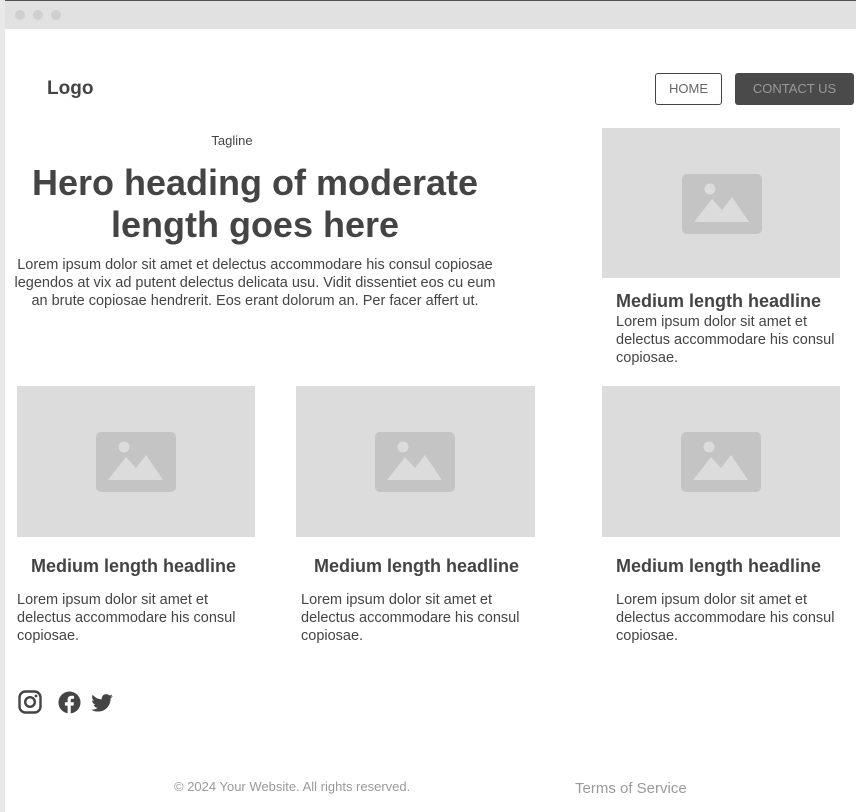 The height and width of the screenshot is (812, 856). I want to click on window-left-border, so click(2, 406).